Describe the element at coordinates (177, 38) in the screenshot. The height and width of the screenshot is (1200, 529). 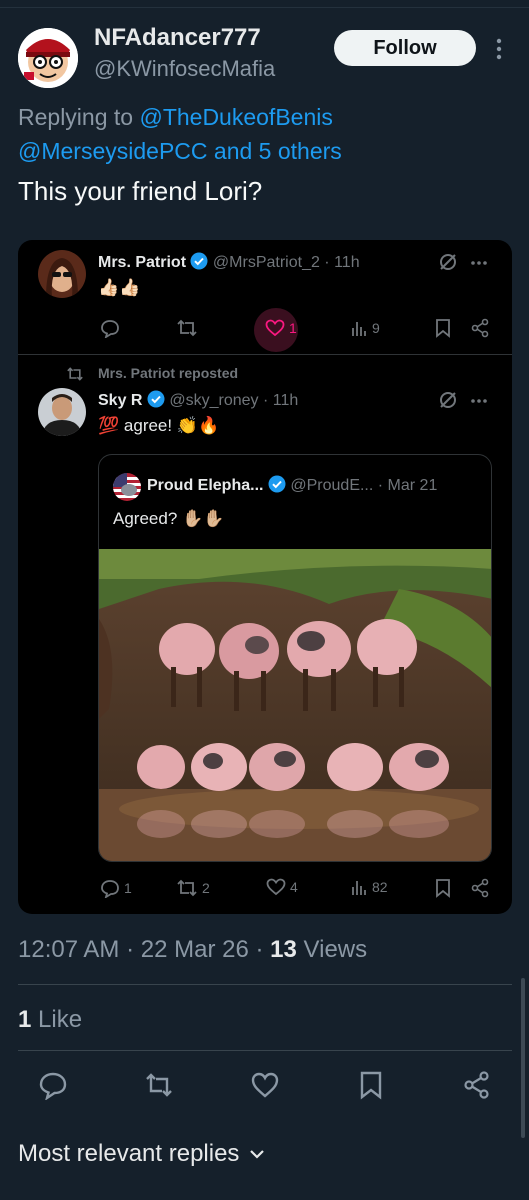
I see `author-name: NFAdancer777` at that location.